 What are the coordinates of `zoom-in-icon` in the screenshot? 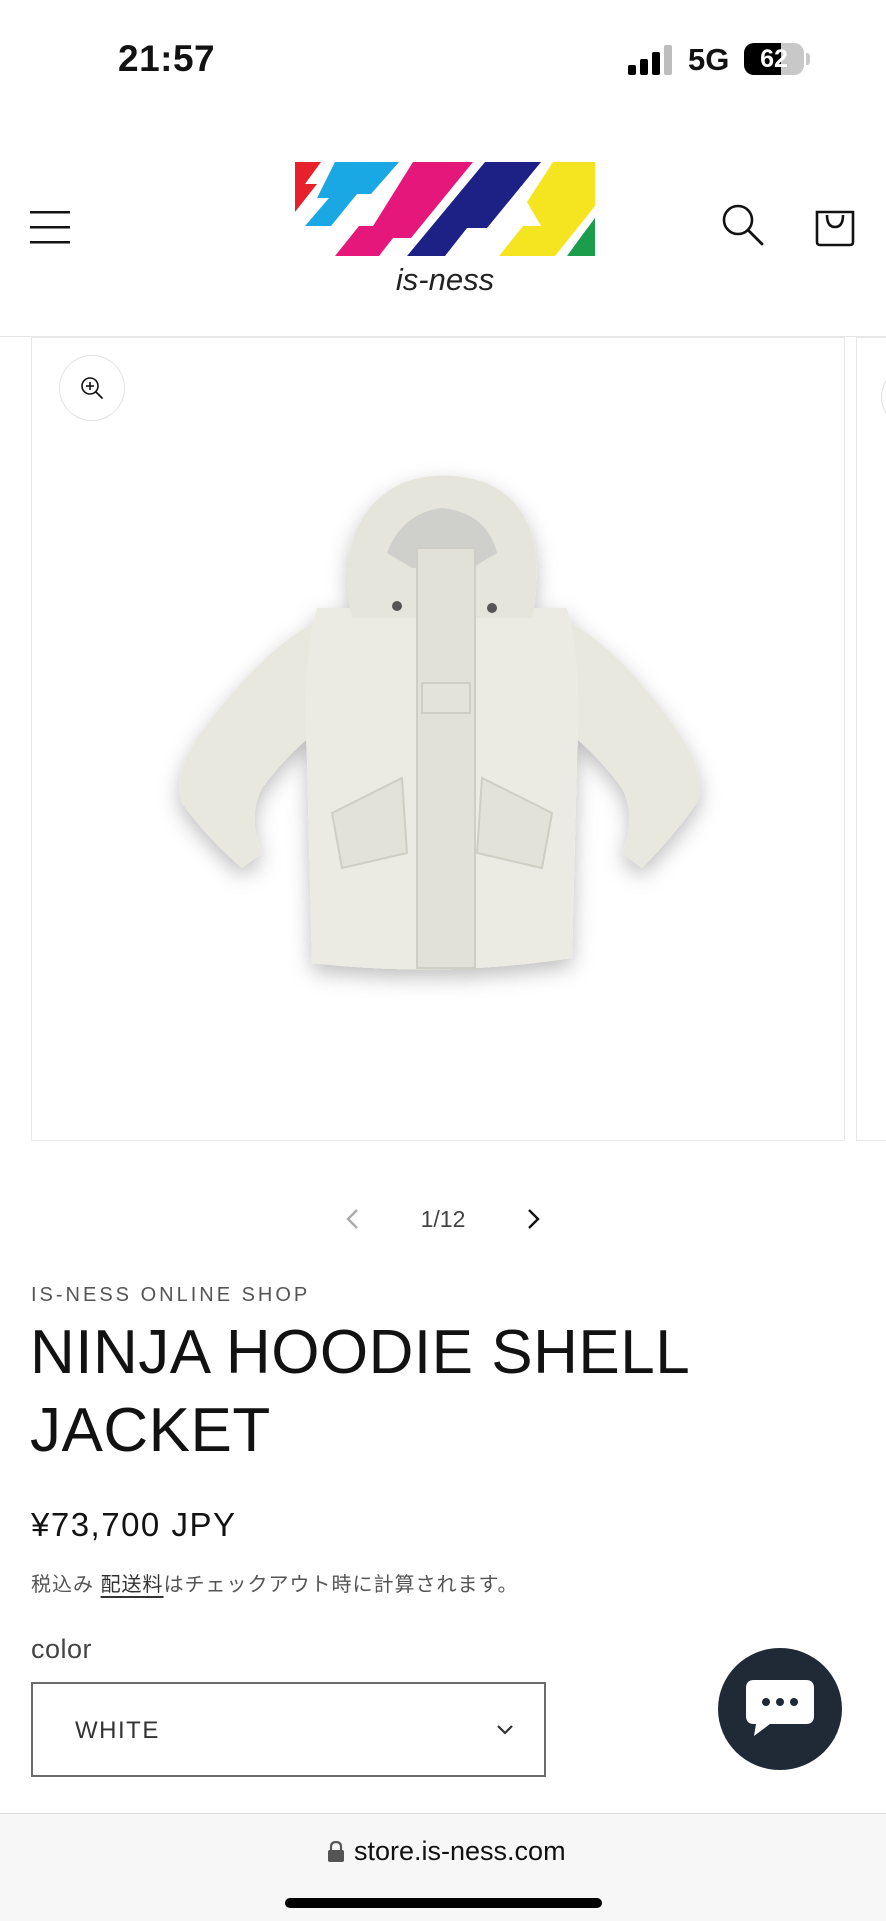 It's located at (92, 388).